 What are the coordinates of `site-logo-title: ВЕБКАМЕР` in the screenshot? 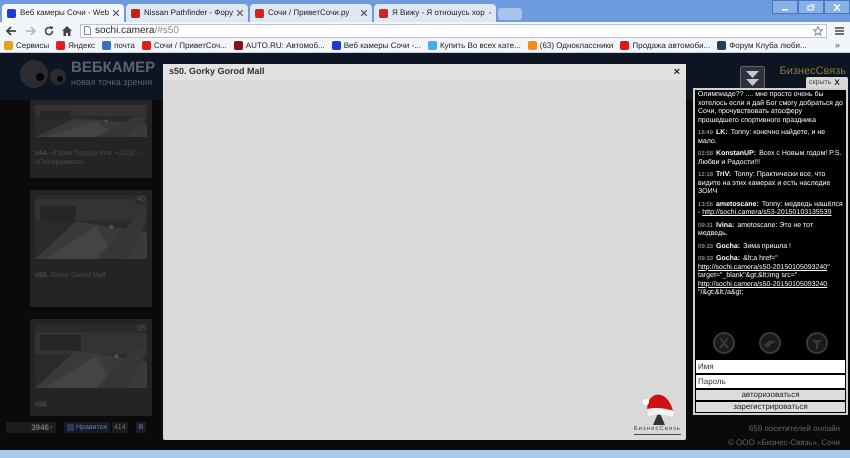 It's located at (113, 68).